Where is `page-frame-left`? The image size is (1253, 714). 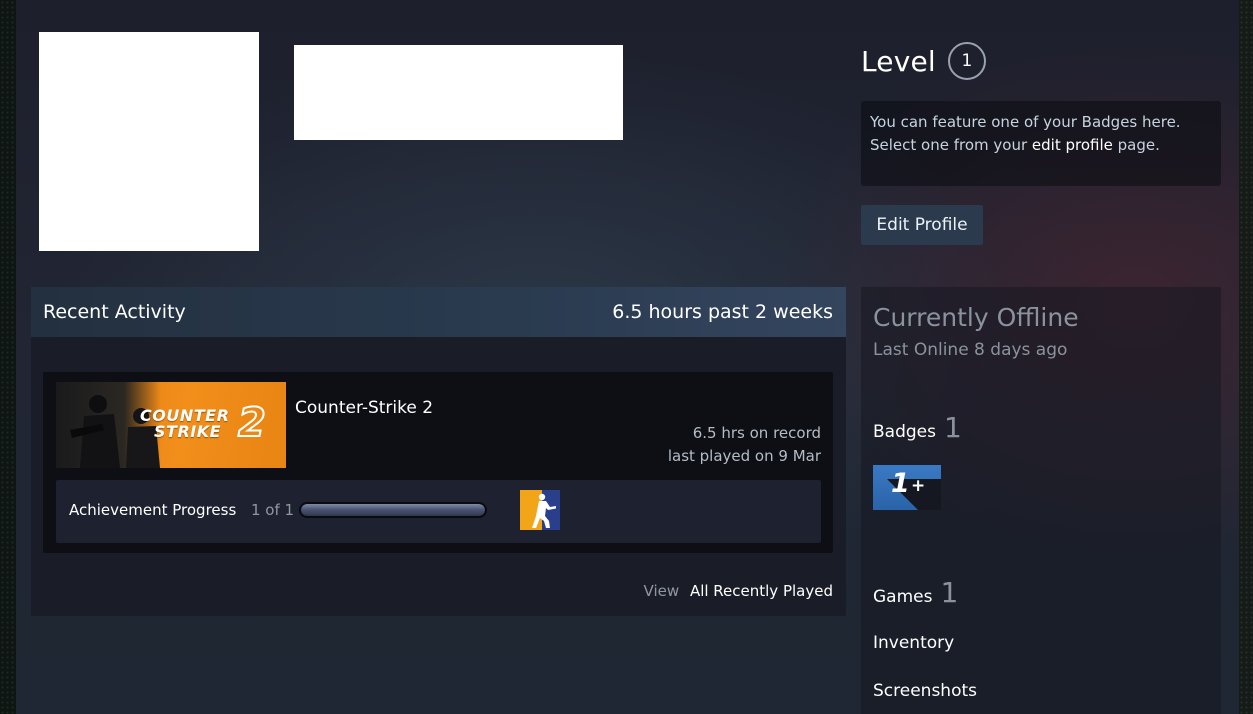
page-frame-left is located at coordinates (8, 357).